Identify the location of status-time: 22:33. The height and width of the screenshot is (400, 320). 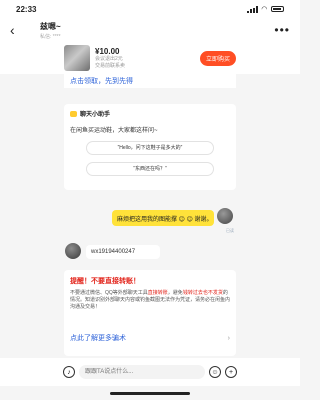
(26, 9).